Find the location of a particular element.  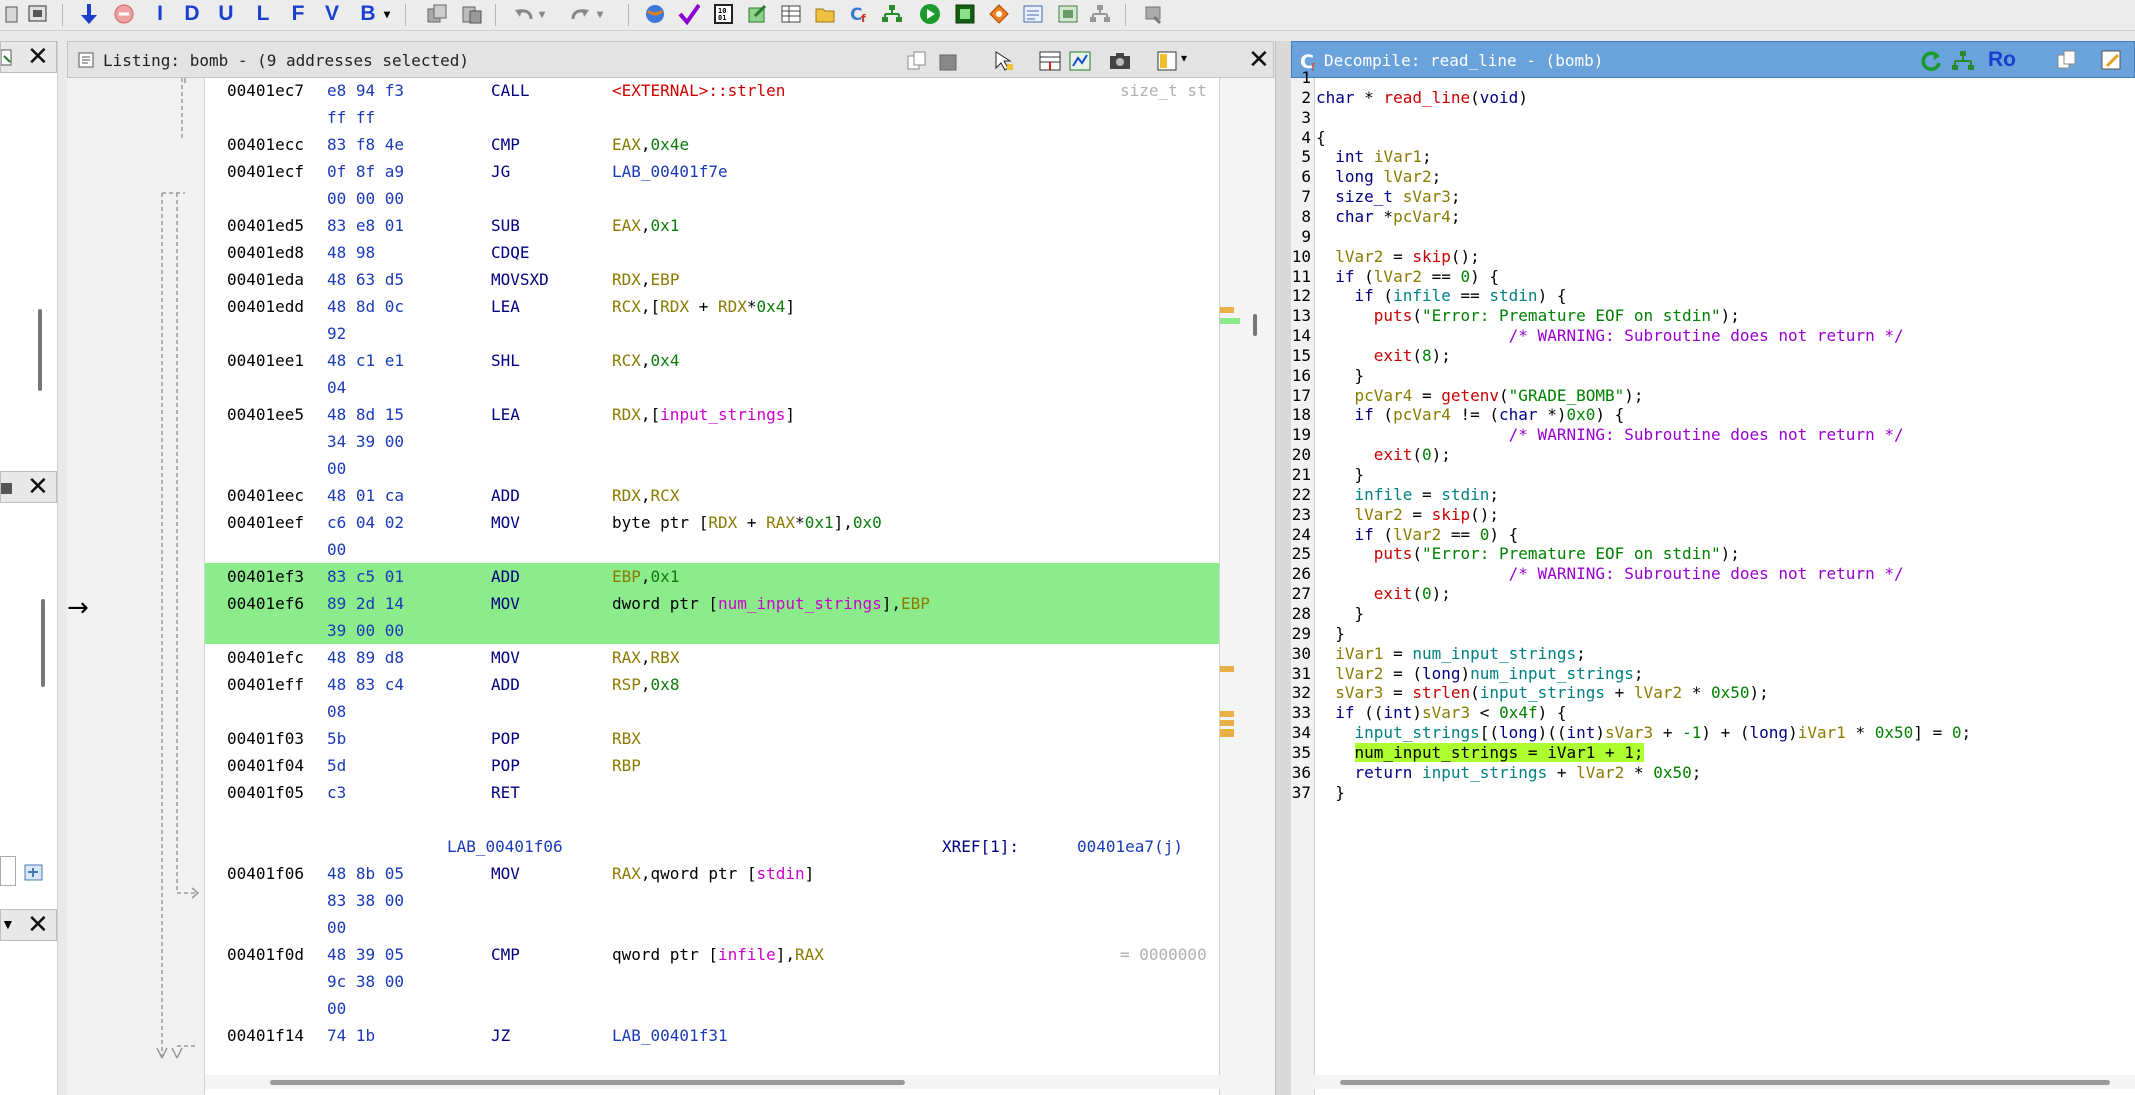

instruction-address: 00401f14 is located at coordinates (265, 1035).